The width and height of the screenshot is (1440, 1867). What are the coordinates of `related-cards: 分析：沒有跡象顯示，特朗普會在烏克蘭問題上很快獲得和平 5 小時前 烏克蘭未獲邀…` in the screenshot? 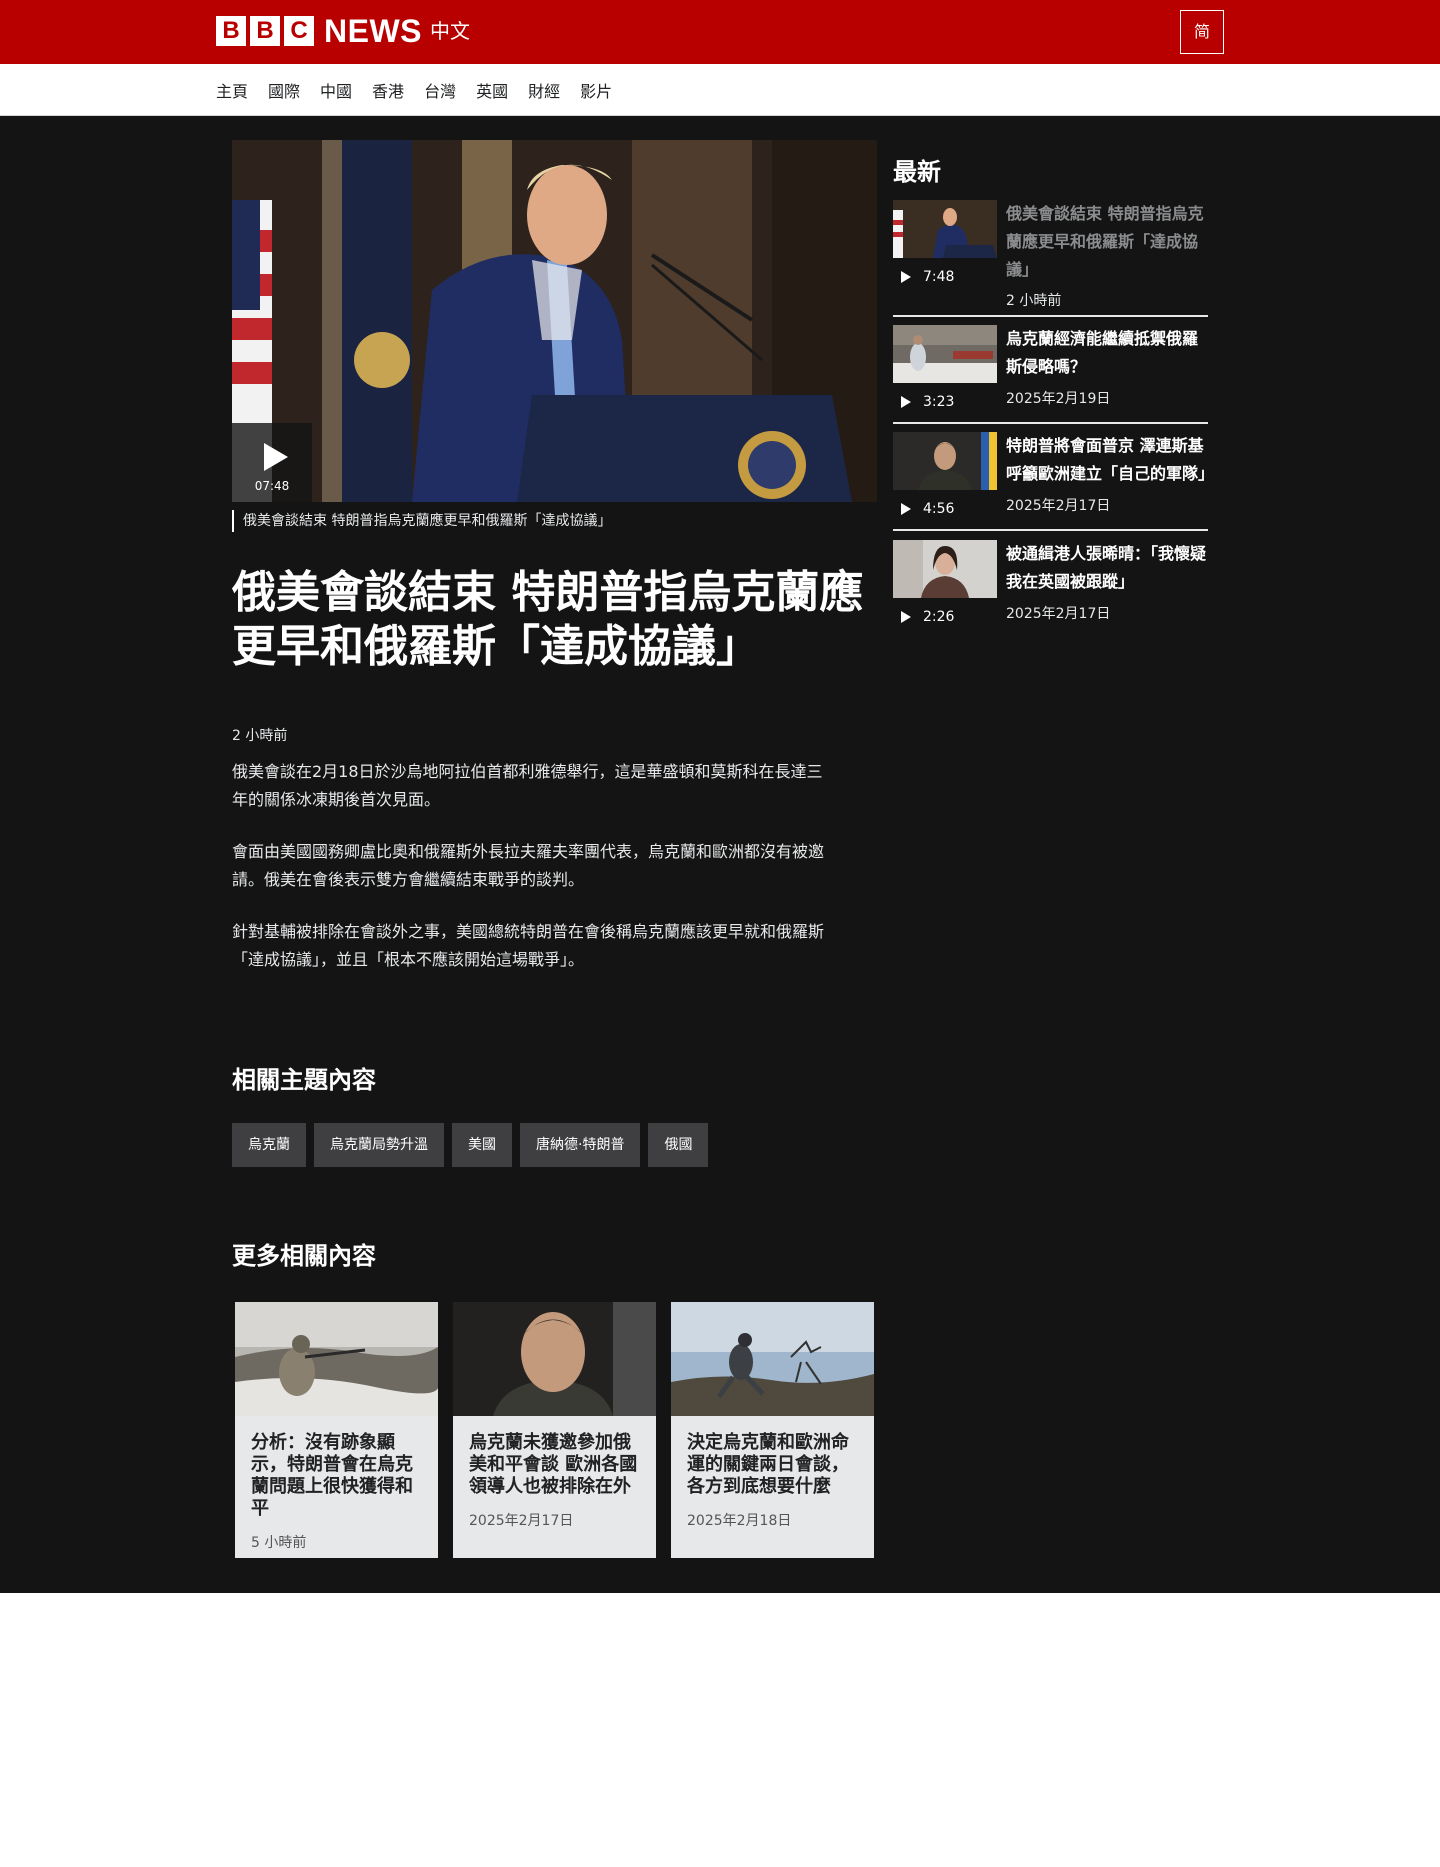 It's located at (554, 1430).